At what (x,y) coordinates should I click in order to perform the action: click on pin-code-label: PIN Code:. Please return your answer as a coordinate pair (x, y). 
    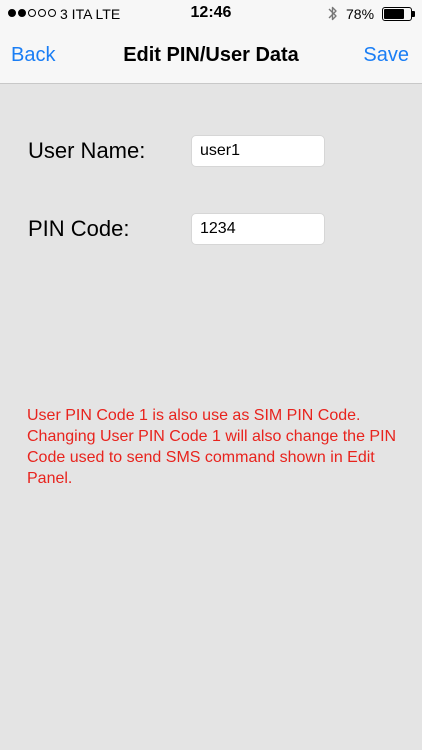
    Looking at the image, I should click on (79, 228).